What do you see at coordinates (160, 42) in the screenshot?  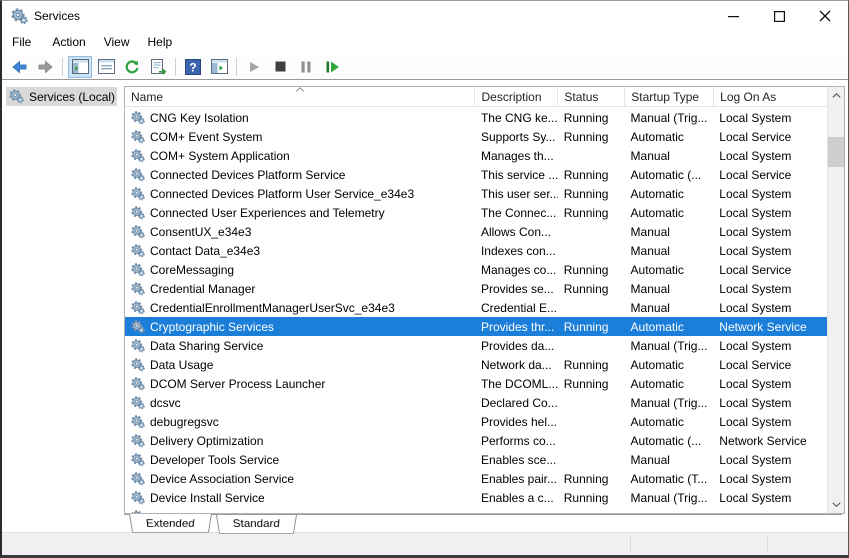 I see `menu-help: Help` at bounding box center [160, 42].